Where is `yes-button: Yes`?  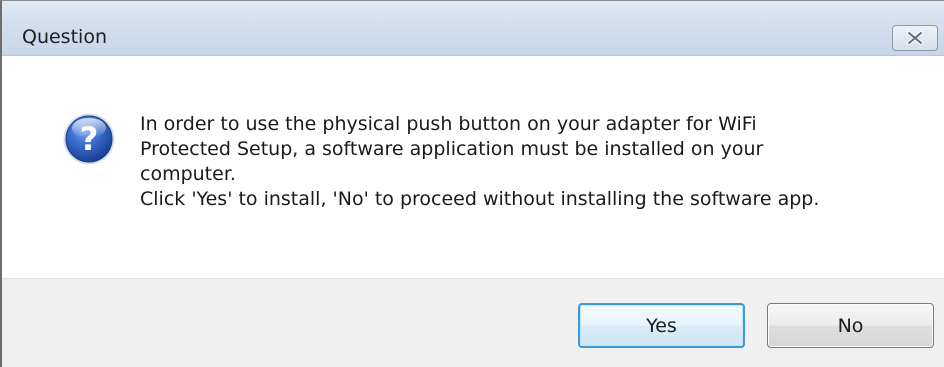
yes-button: Yes is located at coordinates (661, 325).